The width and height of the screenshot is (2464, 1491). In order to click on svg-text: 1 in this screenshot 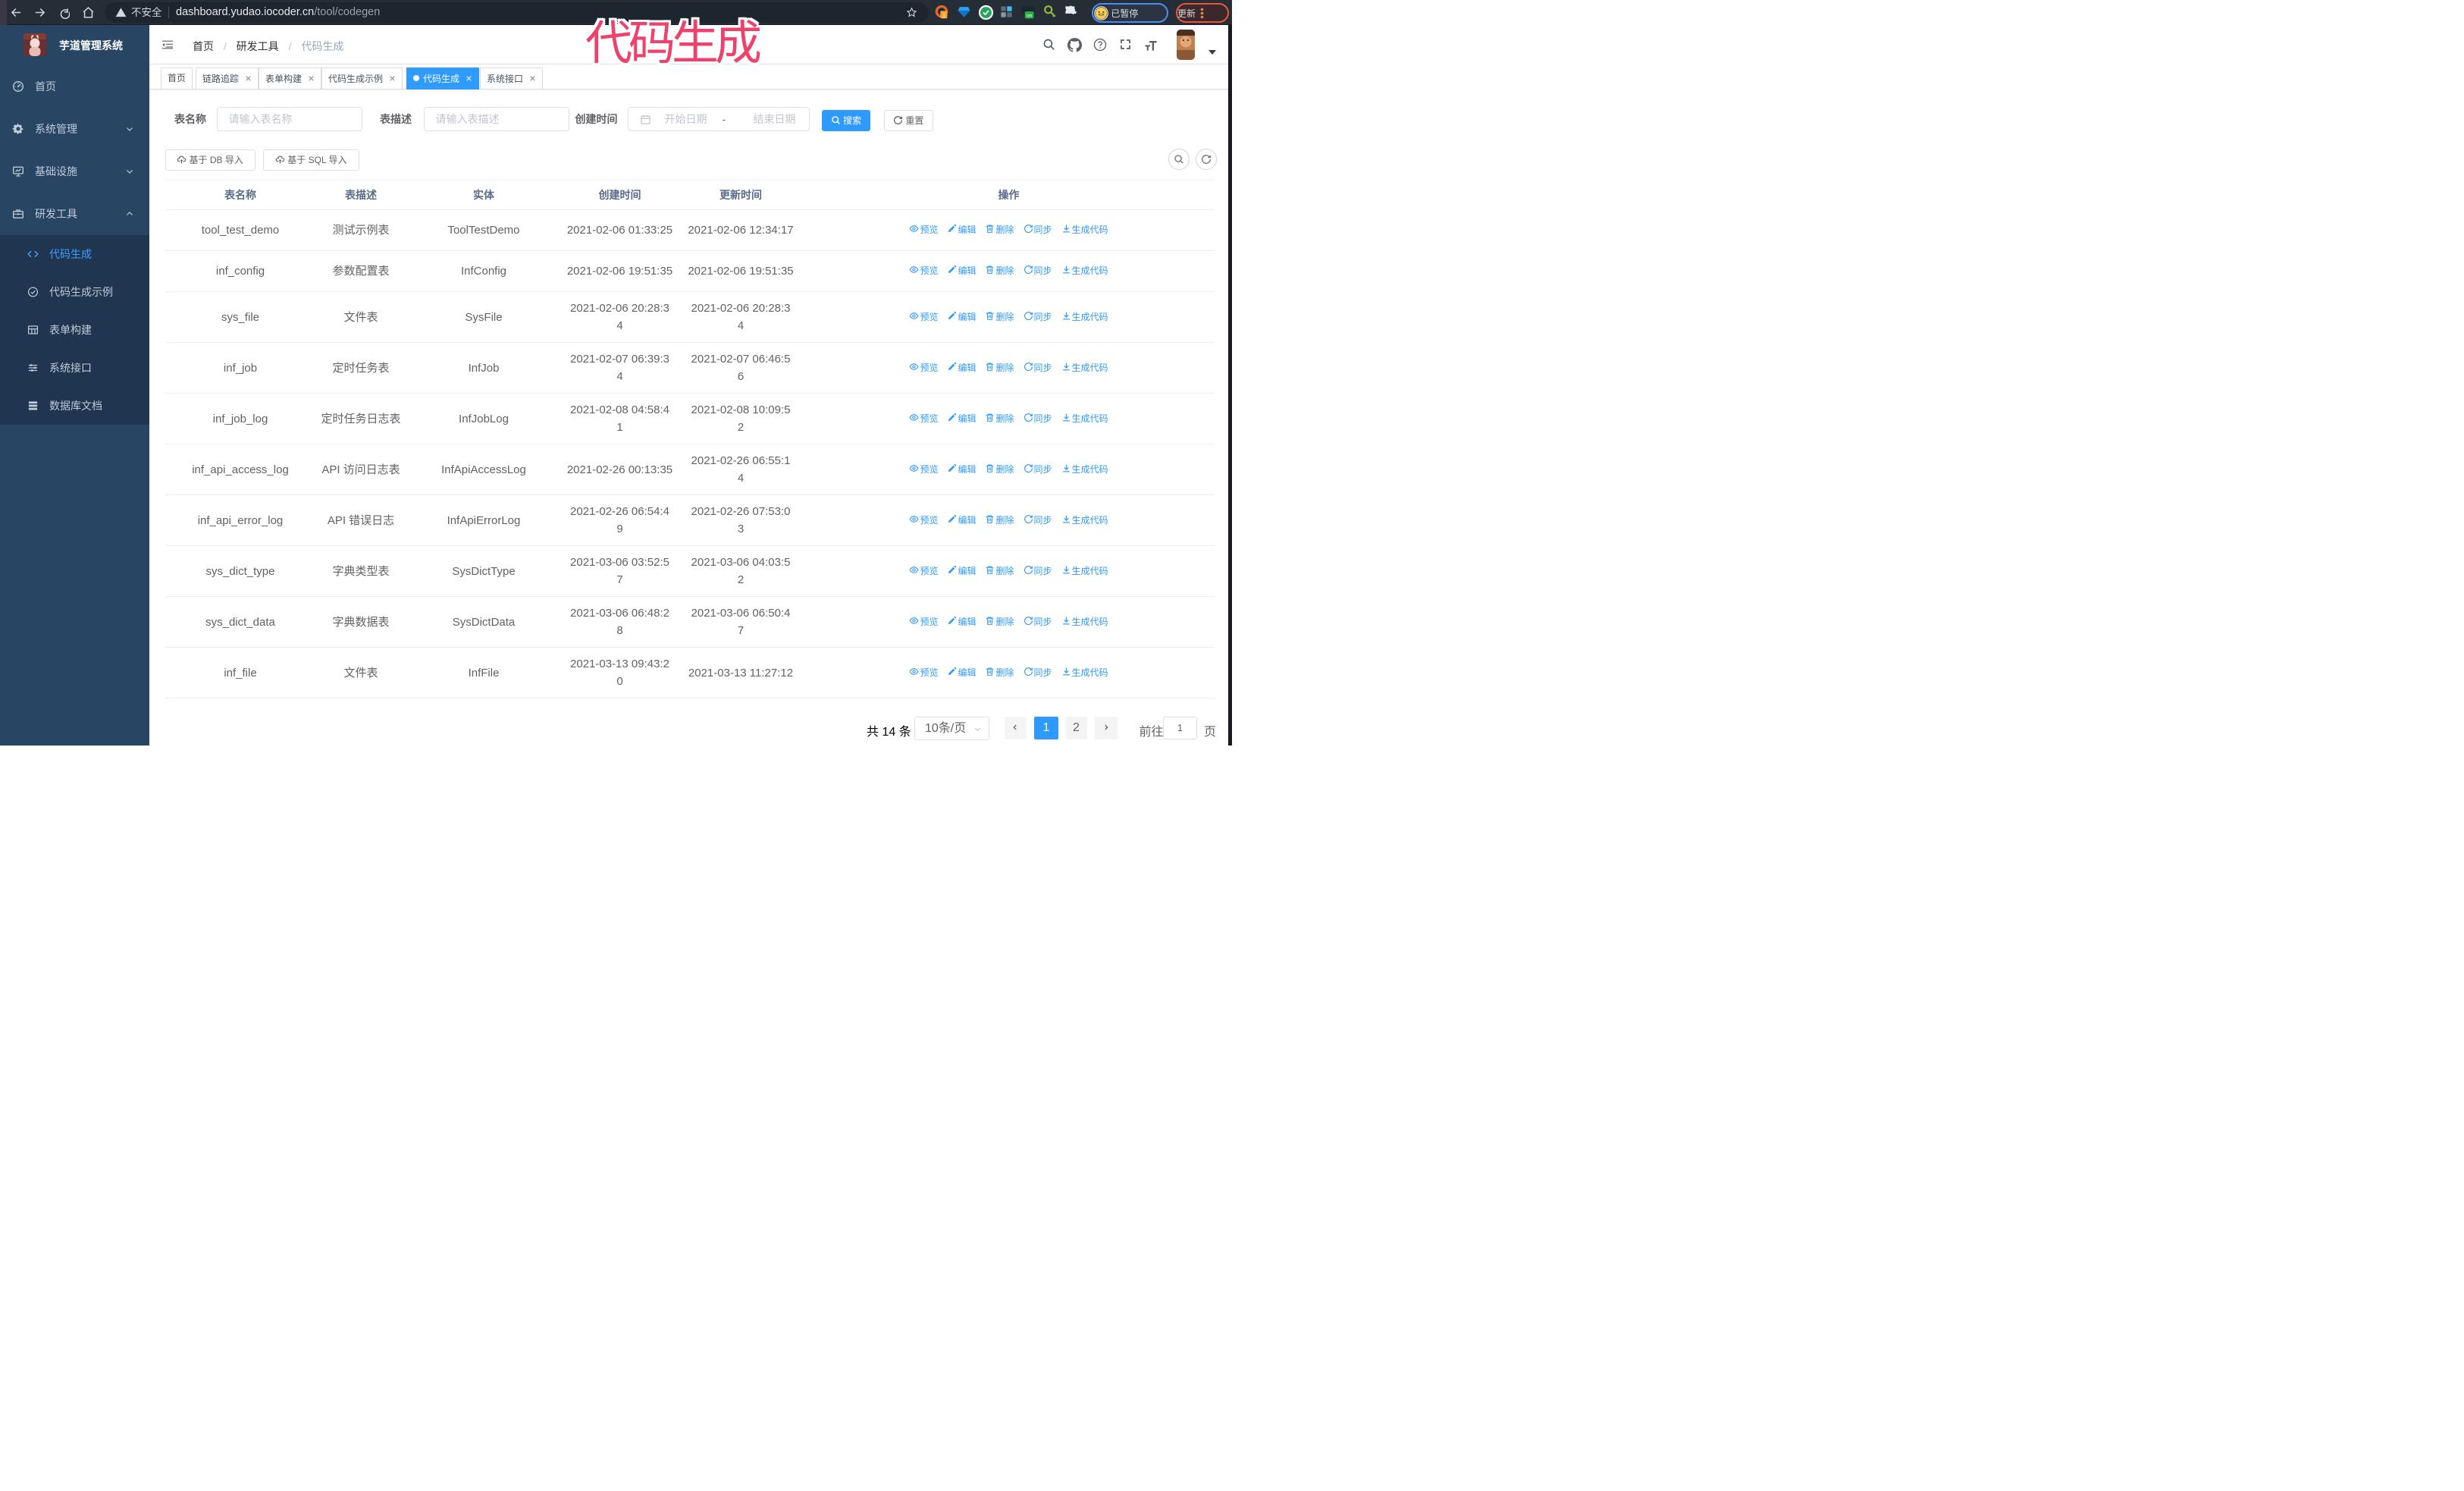, I will do `click(944, 14)`.